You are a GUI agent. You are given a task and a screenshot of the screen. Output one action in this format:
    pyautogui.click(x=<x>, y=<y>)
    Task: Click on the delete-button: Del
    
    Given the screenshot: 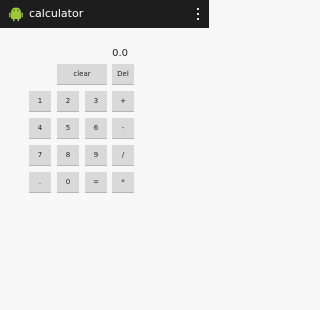 What is the action you would take?
    pyautogui.click(x=123, y=74)
    